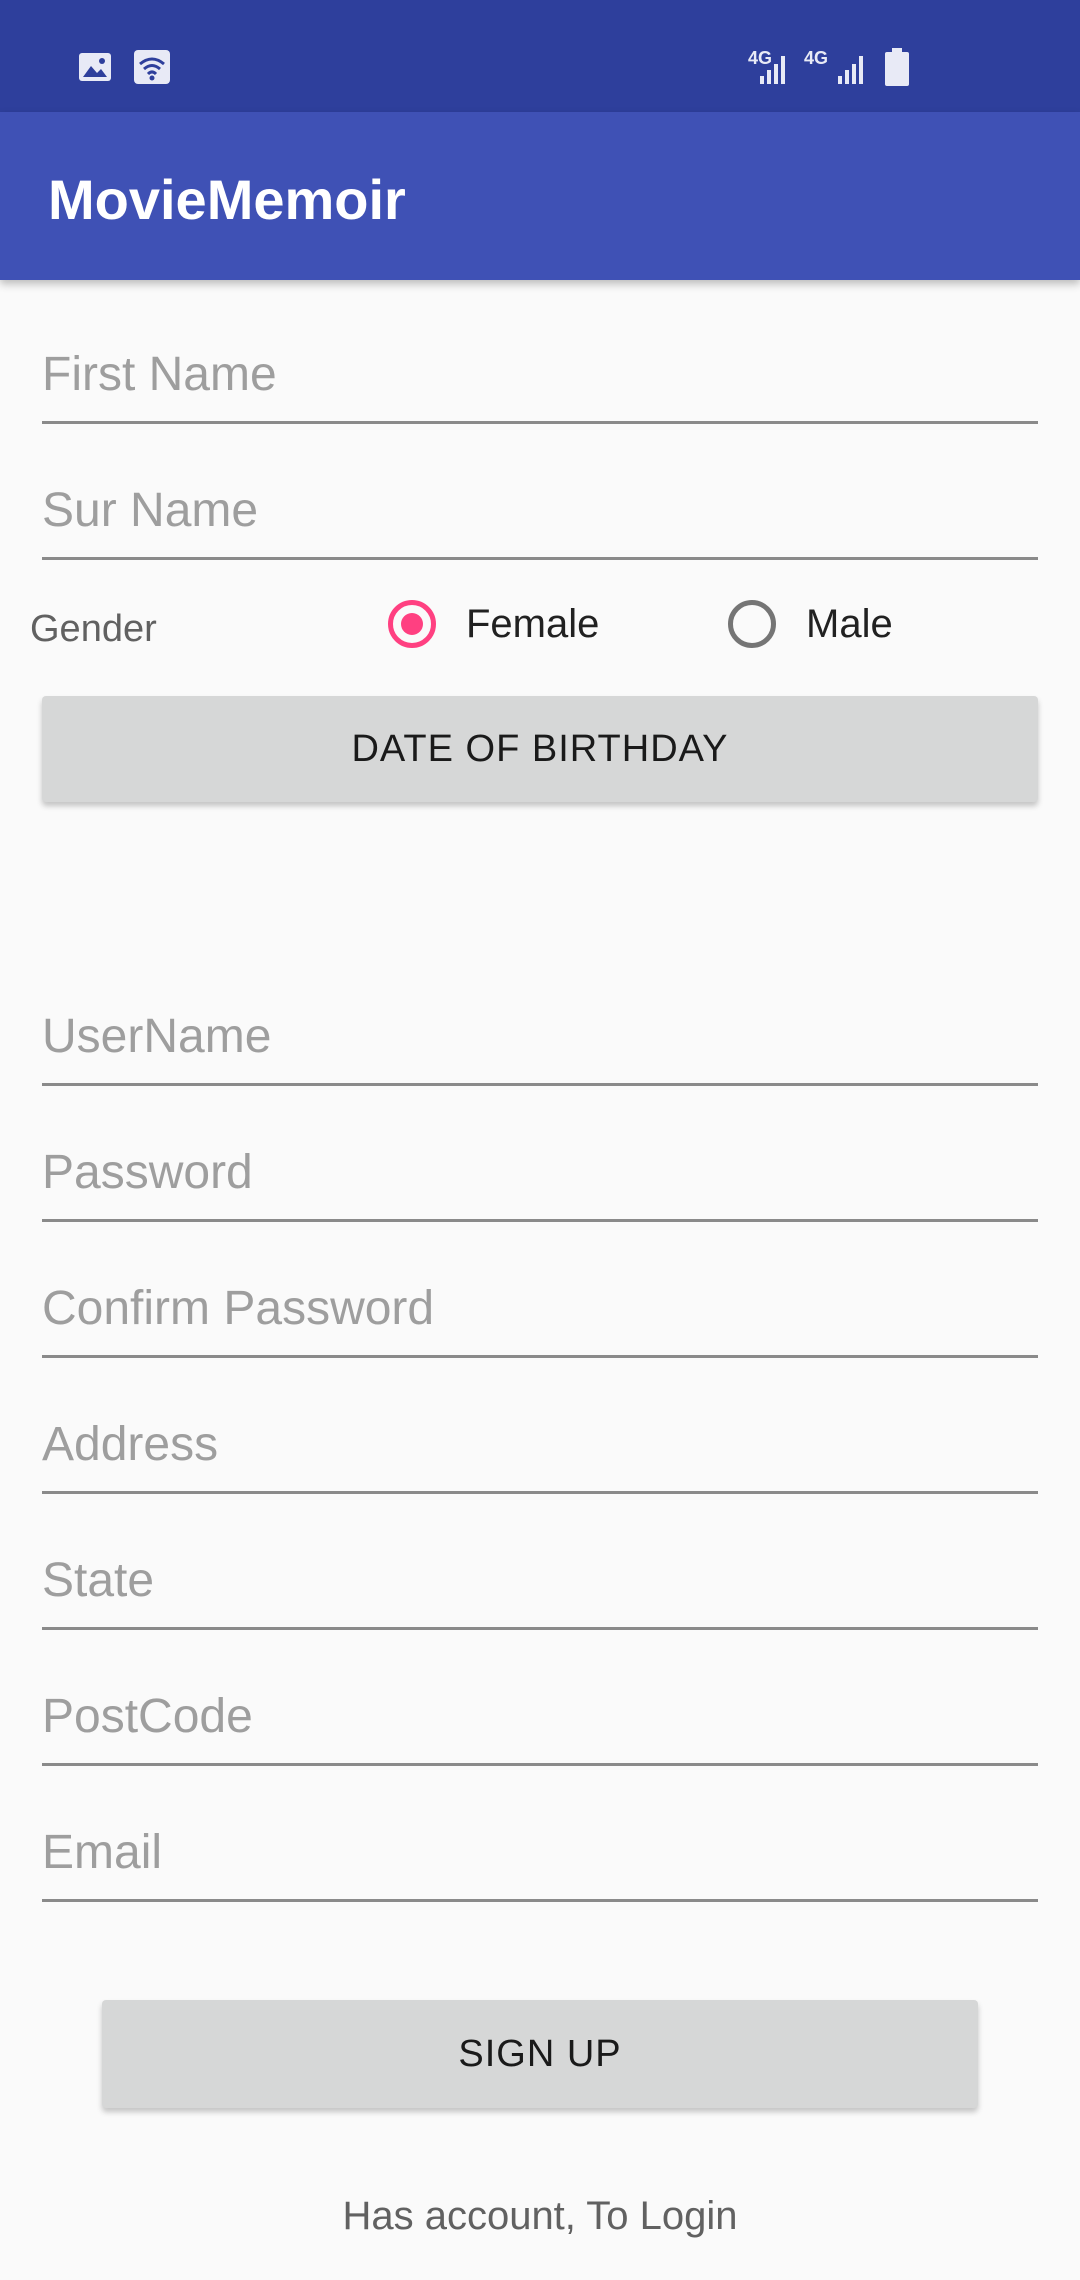  I want to click on radio-female: Female, so click(508, 632).